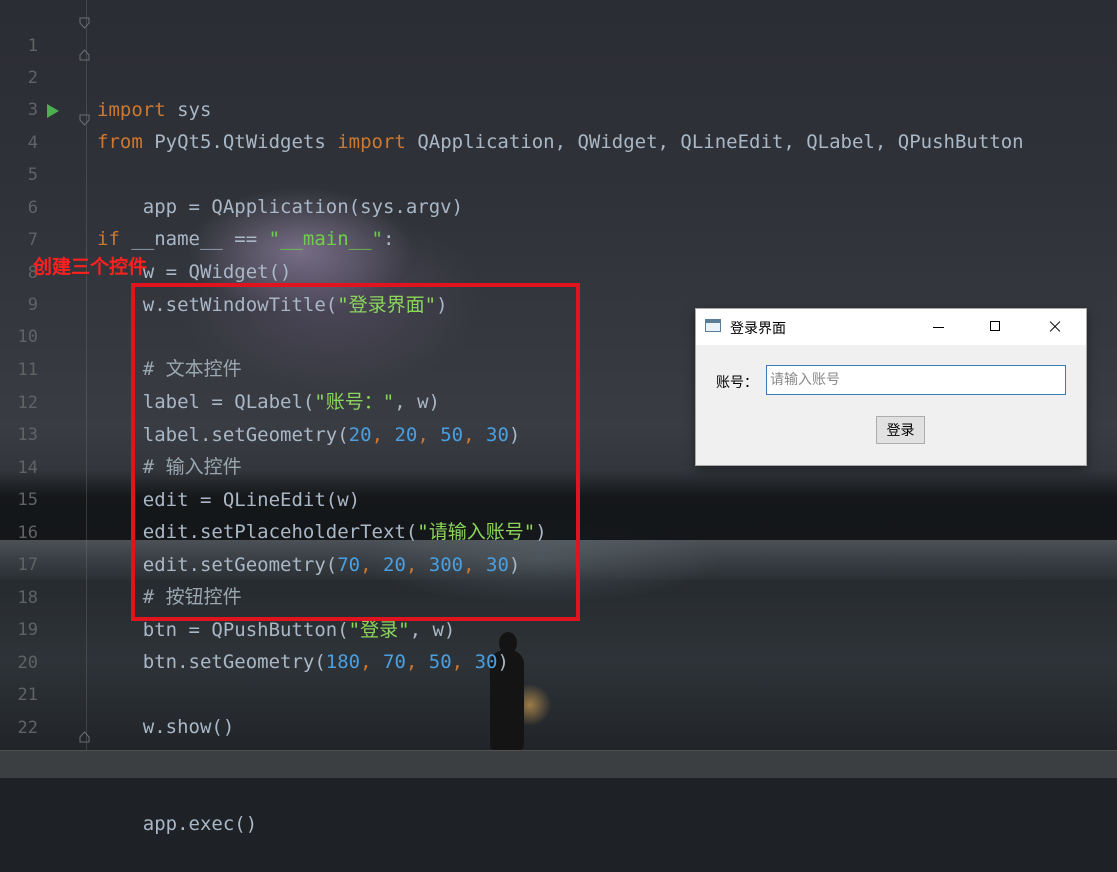 This screenshot has width=1117, height=872. Describe the element at coordinates (758, 329) in the screenshot. I see `window-title: 登录界面` at that location.